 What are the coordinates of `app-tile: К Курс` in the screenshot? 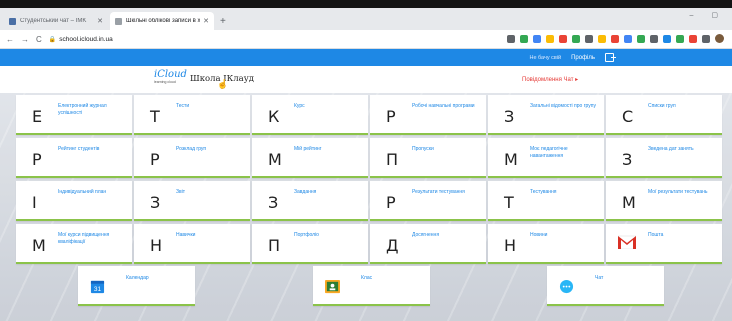 It's located at (310, 115).